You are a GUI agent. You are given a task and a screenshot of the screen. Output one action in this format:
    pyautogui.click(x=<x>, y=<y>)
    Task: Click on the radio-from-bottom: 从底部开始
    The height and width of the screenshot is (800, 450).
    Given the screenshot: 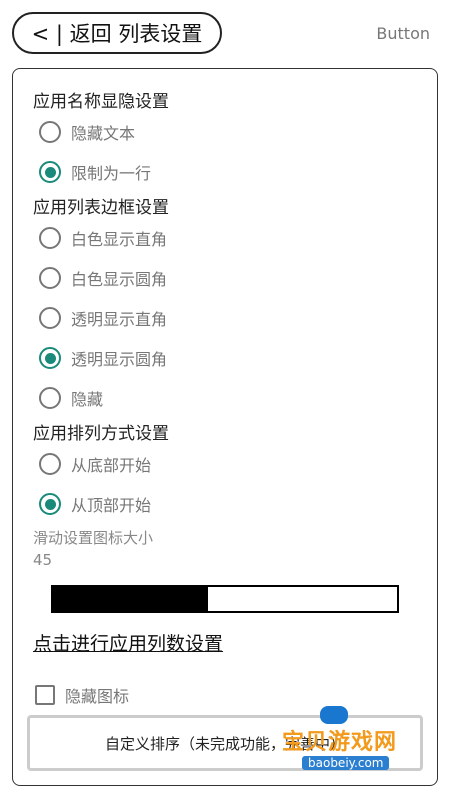 What is the action you would take?
    pyautogui.click(x=95, y=464)
    